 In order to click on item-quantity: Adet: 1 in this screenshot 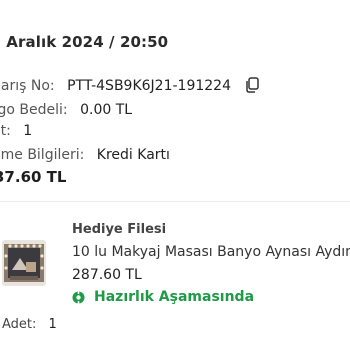, I will do `click(29, 324)`.